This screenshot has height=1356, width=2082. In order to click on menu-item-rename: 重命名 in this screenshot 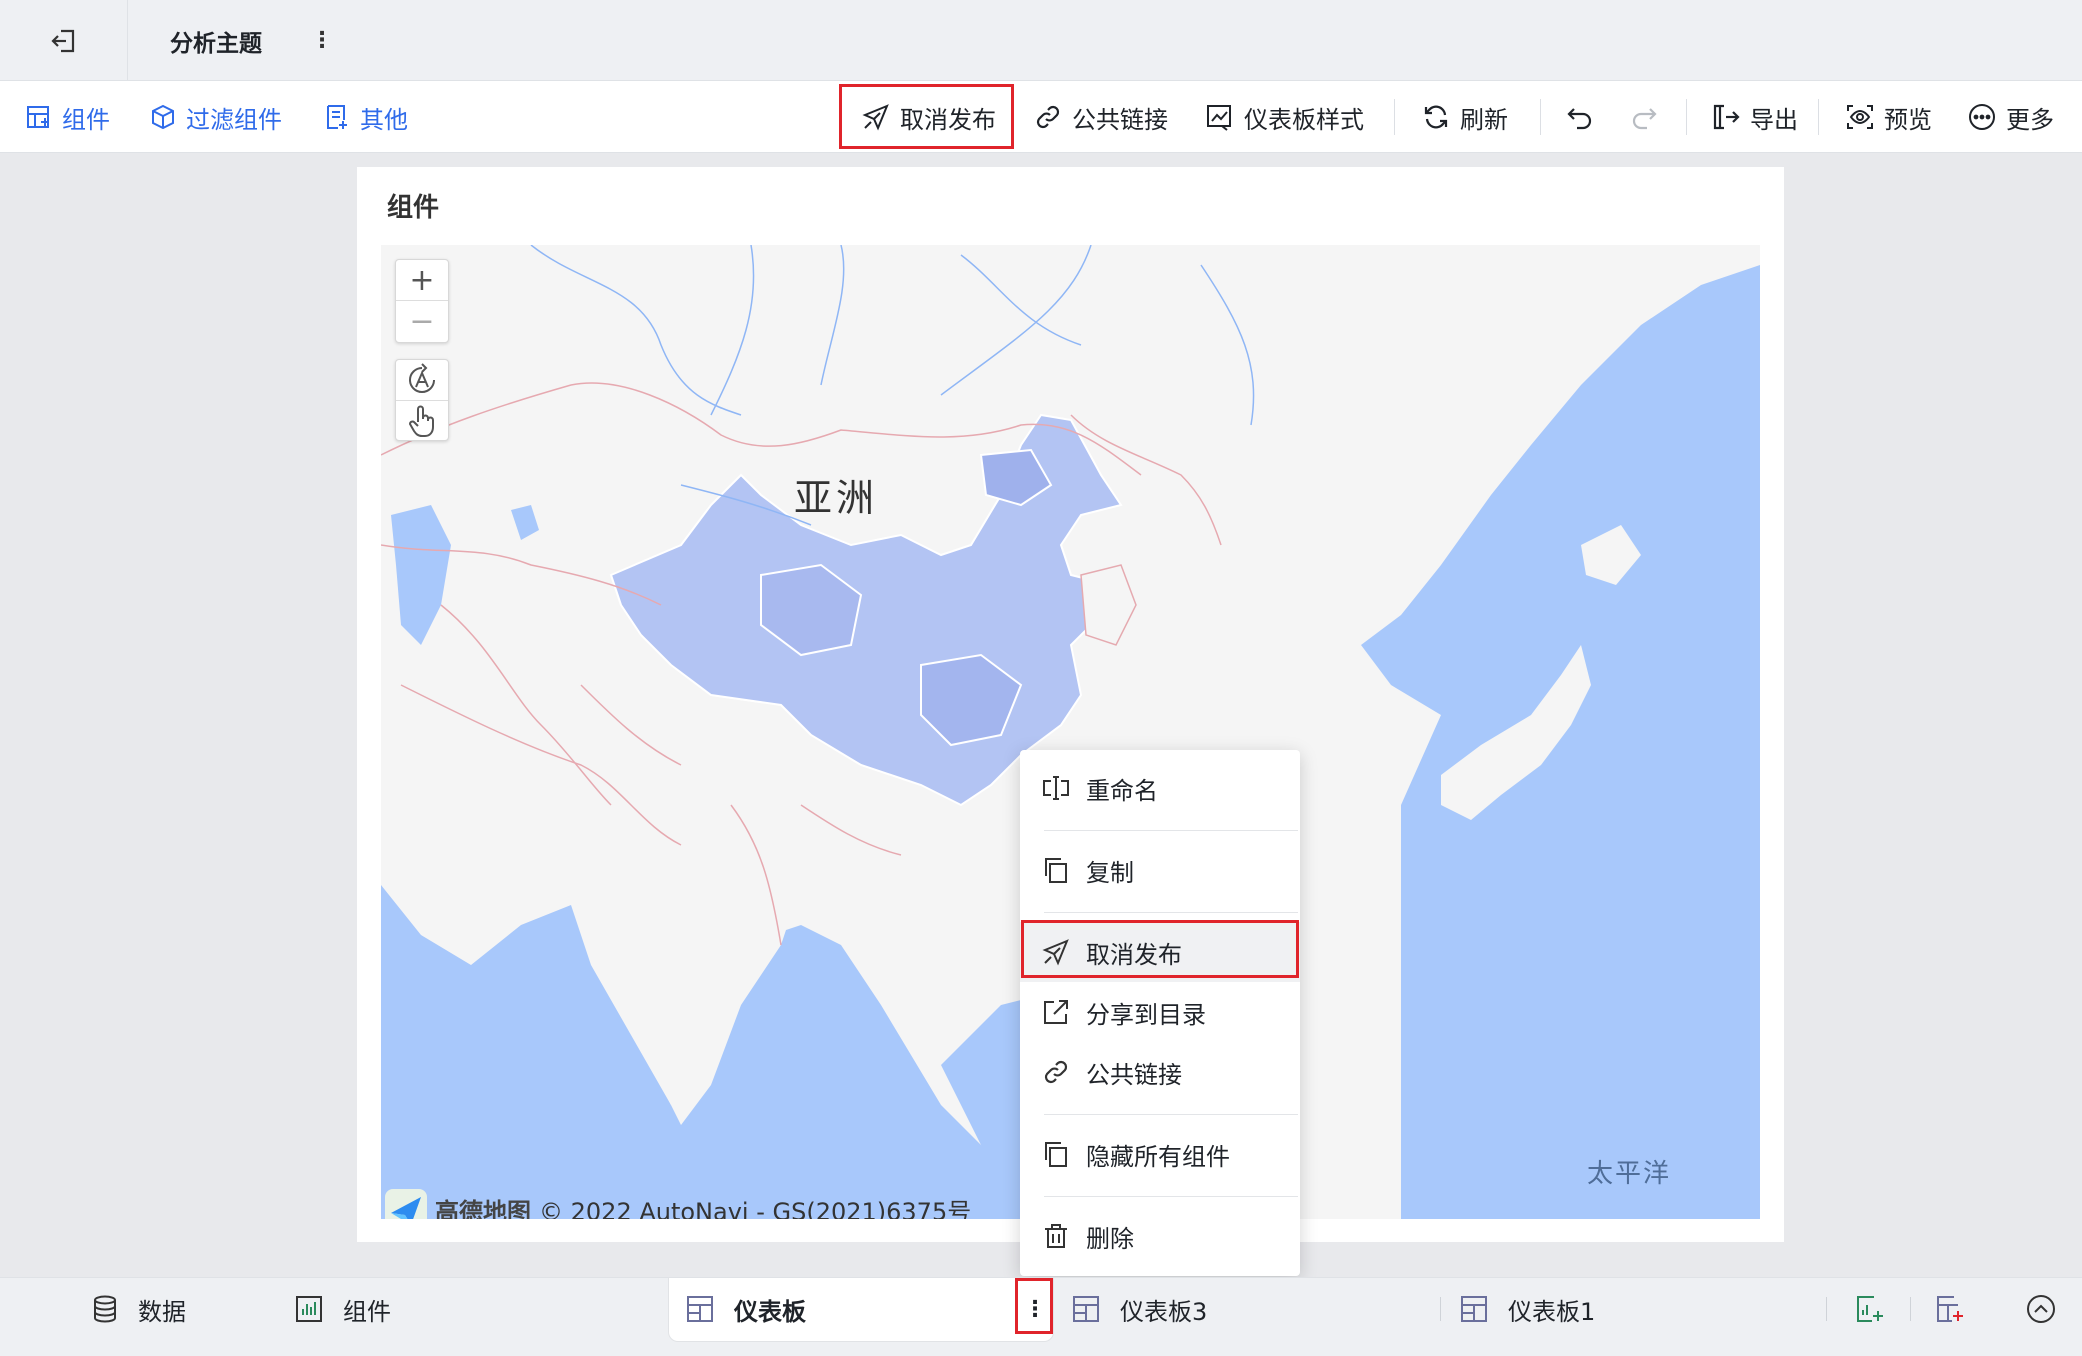, I will do `click(1160, 788)`.